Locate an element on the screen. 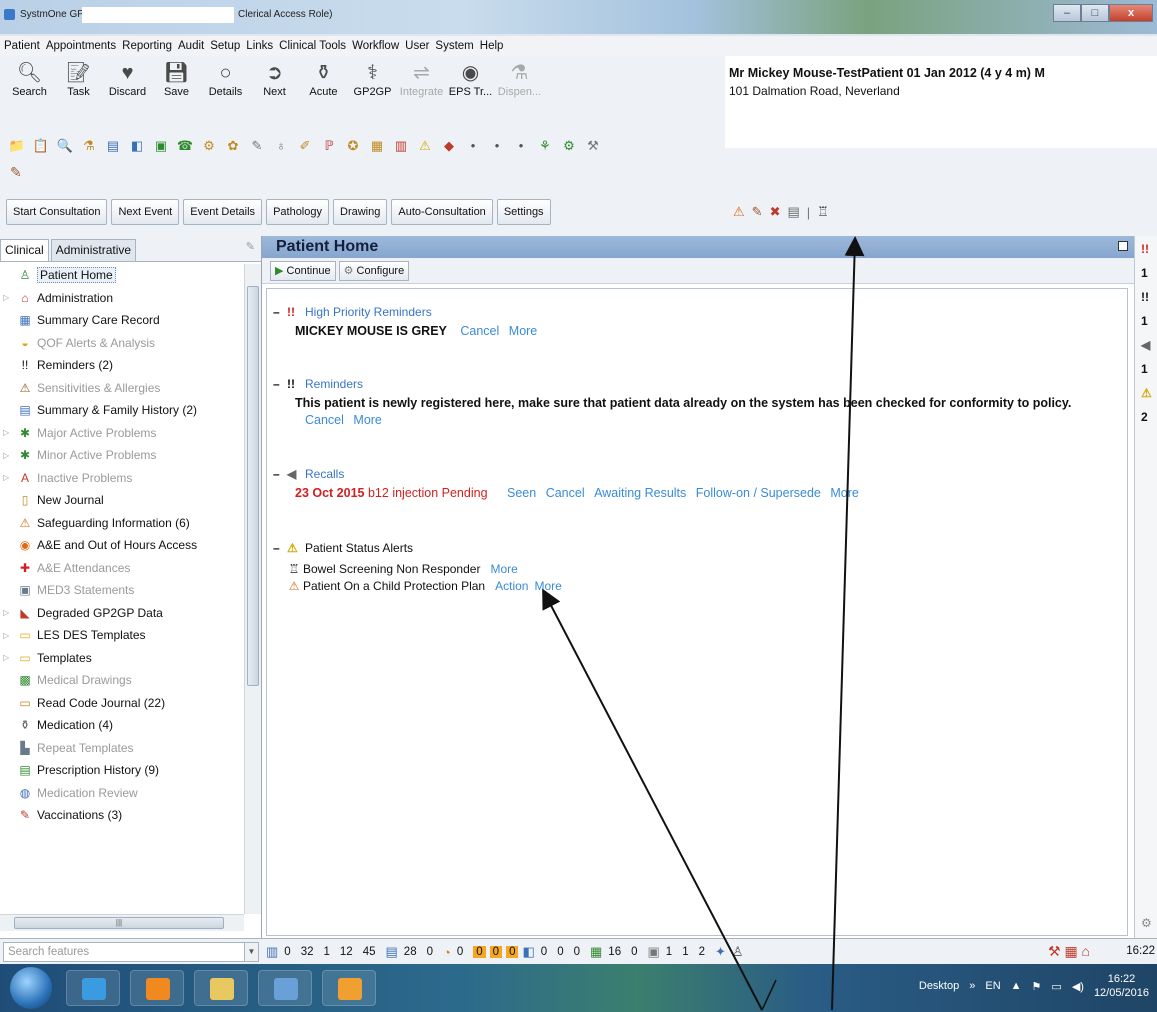 Image resolution: width=1157 pixels, height=1012 pixels. reminder-cancel-link: Cancel is located at coordinates (324, 420).